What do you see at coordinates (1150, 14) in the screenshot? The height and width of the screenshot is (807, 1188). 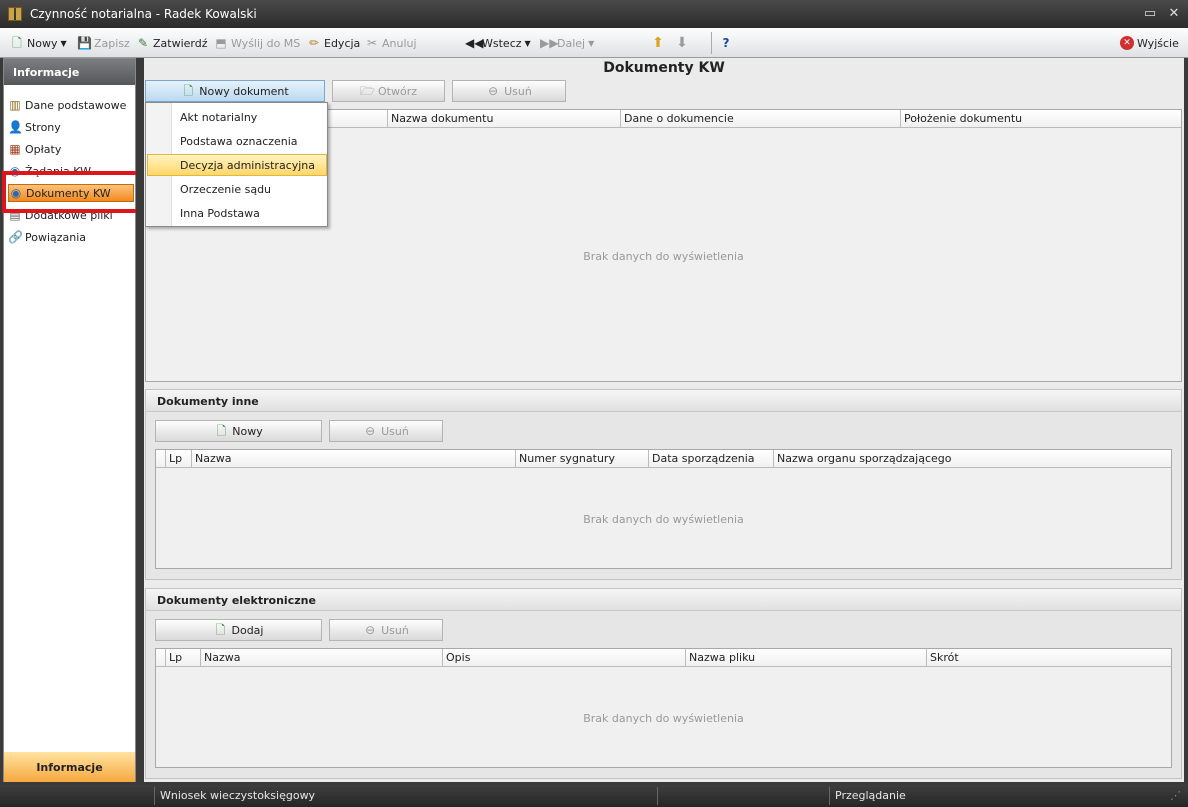 I see `restore-icon: ▭` at bounding box center [1150, 14].